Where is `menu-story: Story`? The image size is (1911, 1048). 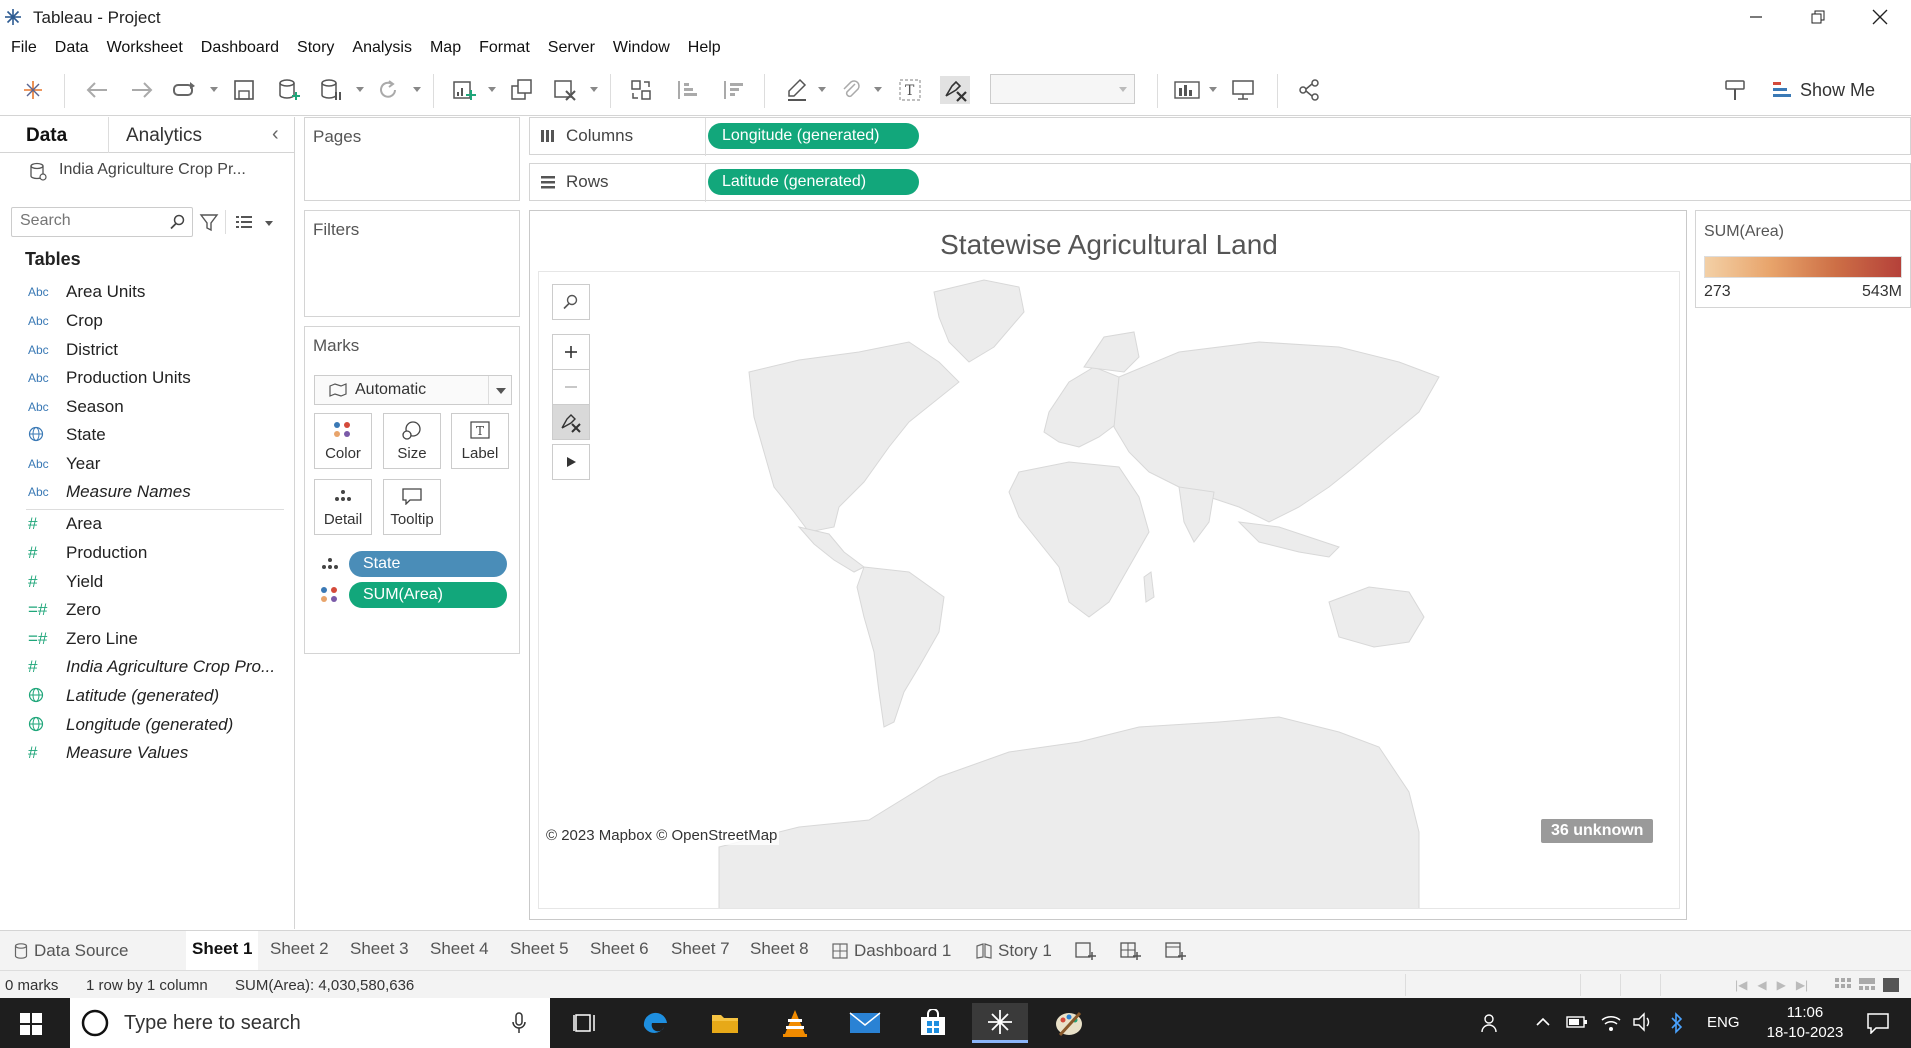
menu-story: Story is located at coordinates (315, 48).